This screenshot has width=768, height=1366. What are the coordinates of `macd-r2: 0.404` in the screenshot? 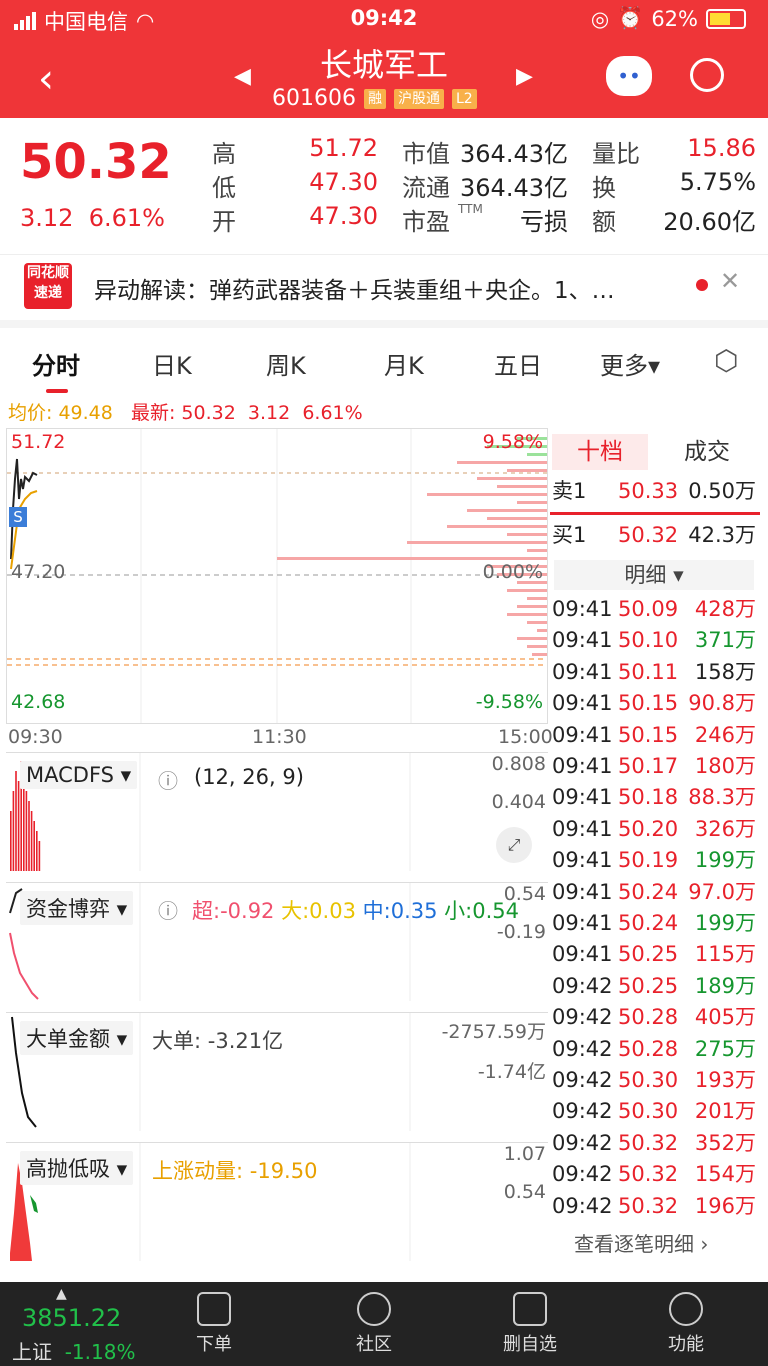 It's located at (518, 802).